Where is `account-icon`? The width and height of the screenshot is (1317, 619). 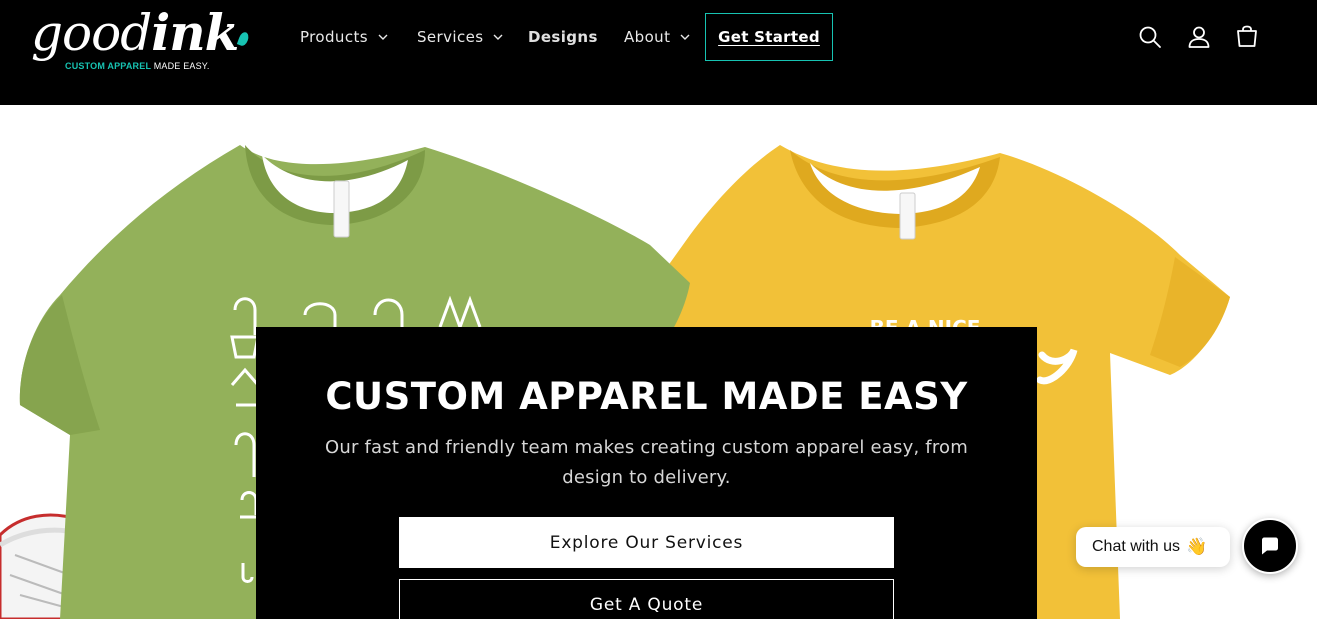 account-icon is located at coordinates (1199, 37).